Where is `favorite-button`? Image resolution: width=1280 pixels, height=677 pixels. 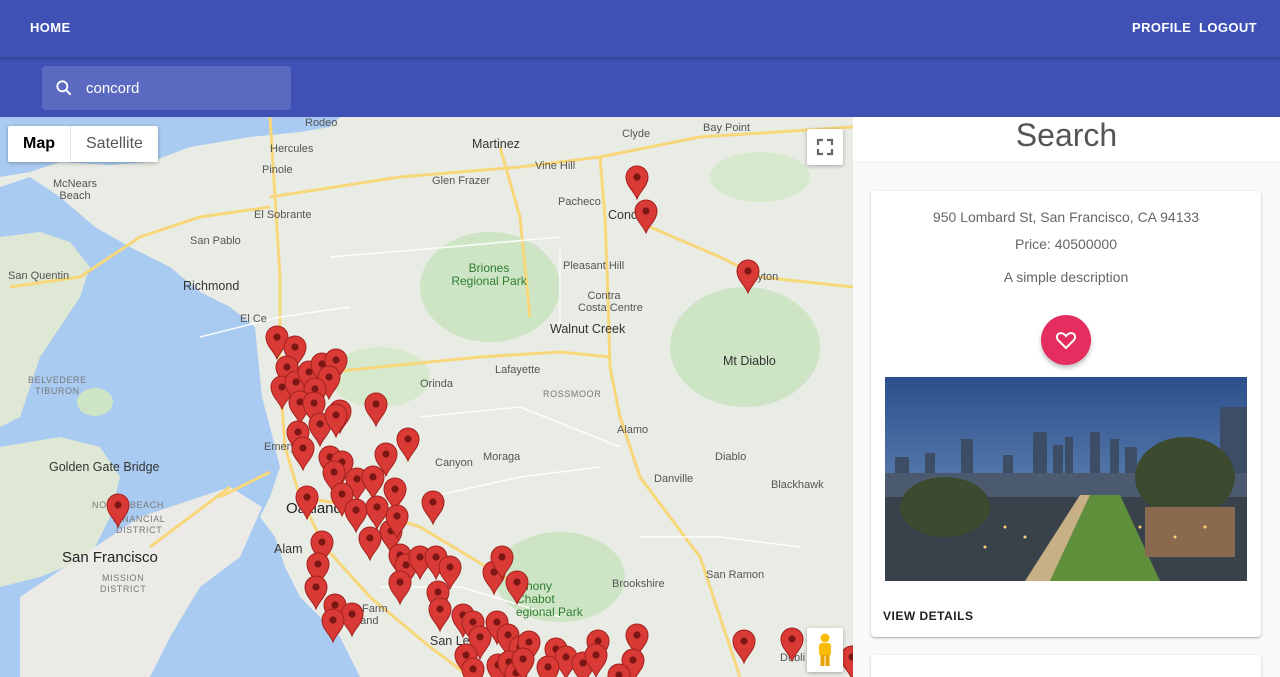 favorite-button is located at coordinates (1066, 340).